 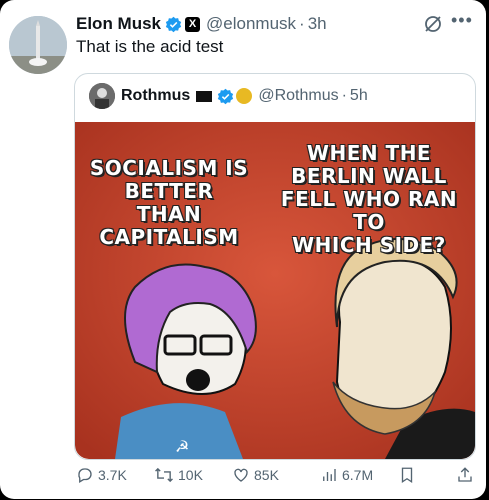 What do you see at coordinates (190, 475) in the screenshot?
I see `repost-count: 10K` at bounding box center [190, 475].